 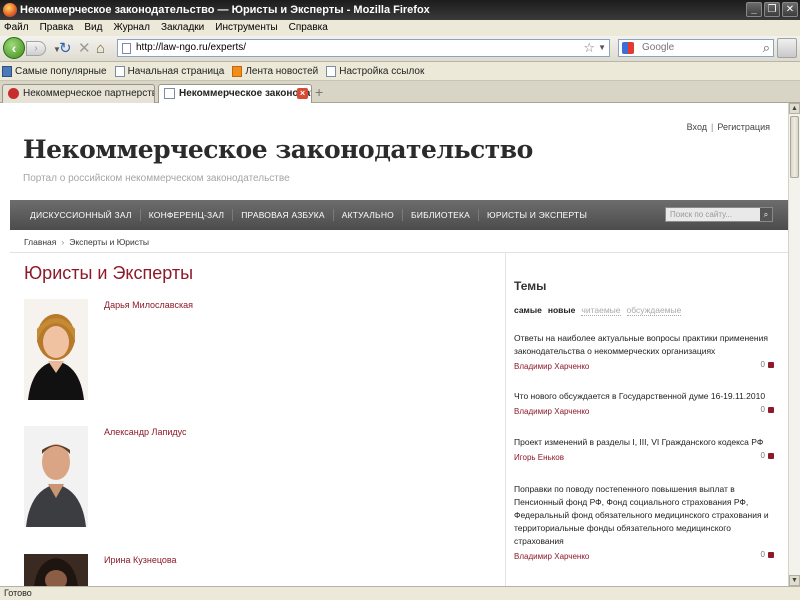 What do you see at coordinates (93, 28) in the screenshot?
I see `menu-view: Вид` at bounding box center [93, 28].